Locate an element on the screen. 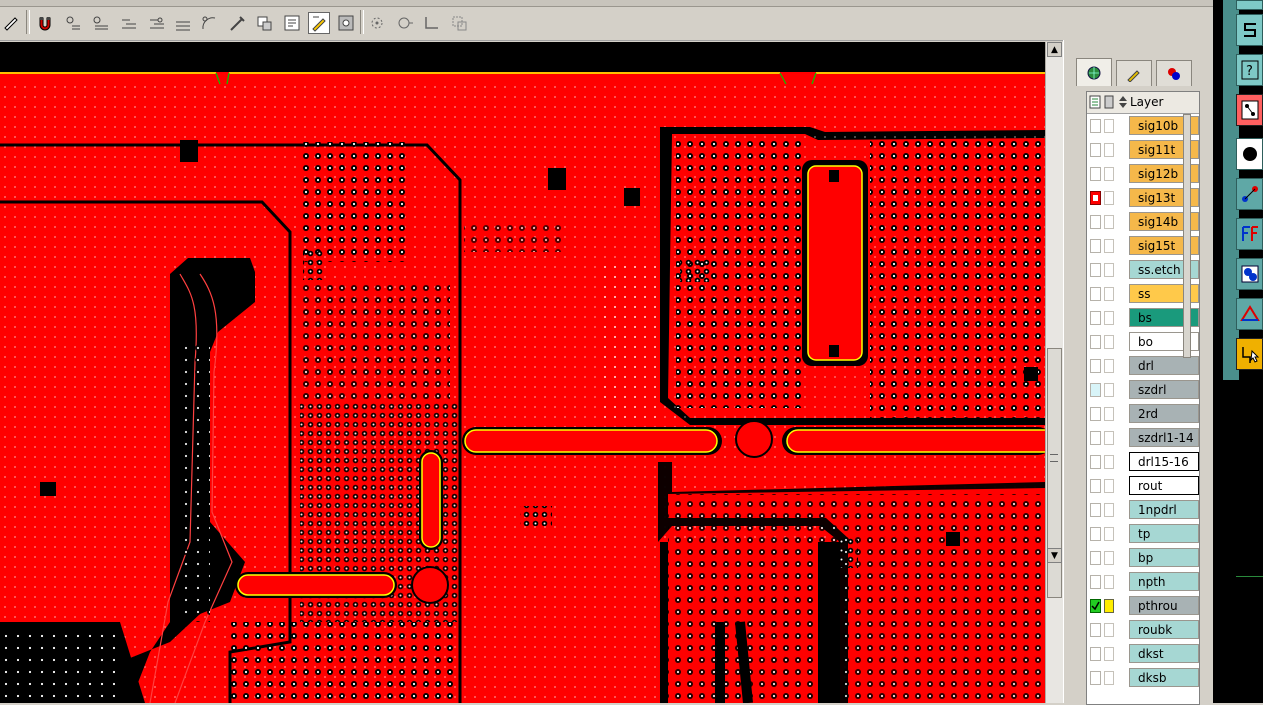  tab-display is located at coordinates (1174, 73).